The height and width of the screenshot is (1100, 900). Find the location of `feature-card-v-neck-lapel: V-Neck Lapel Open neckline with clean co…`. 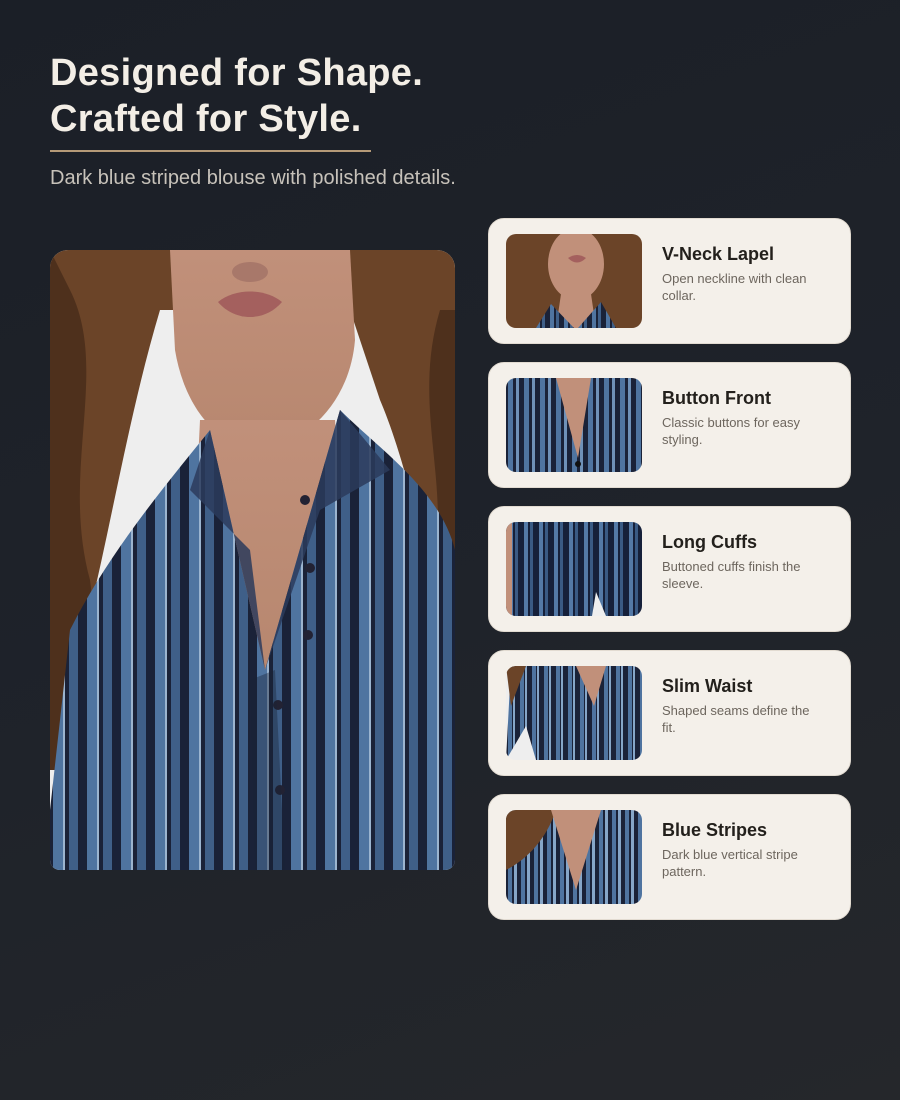

feature-card-v-neck-lapel: V-Neck Lapel Open neckline with clean co… is located at coordinates (669, 281).